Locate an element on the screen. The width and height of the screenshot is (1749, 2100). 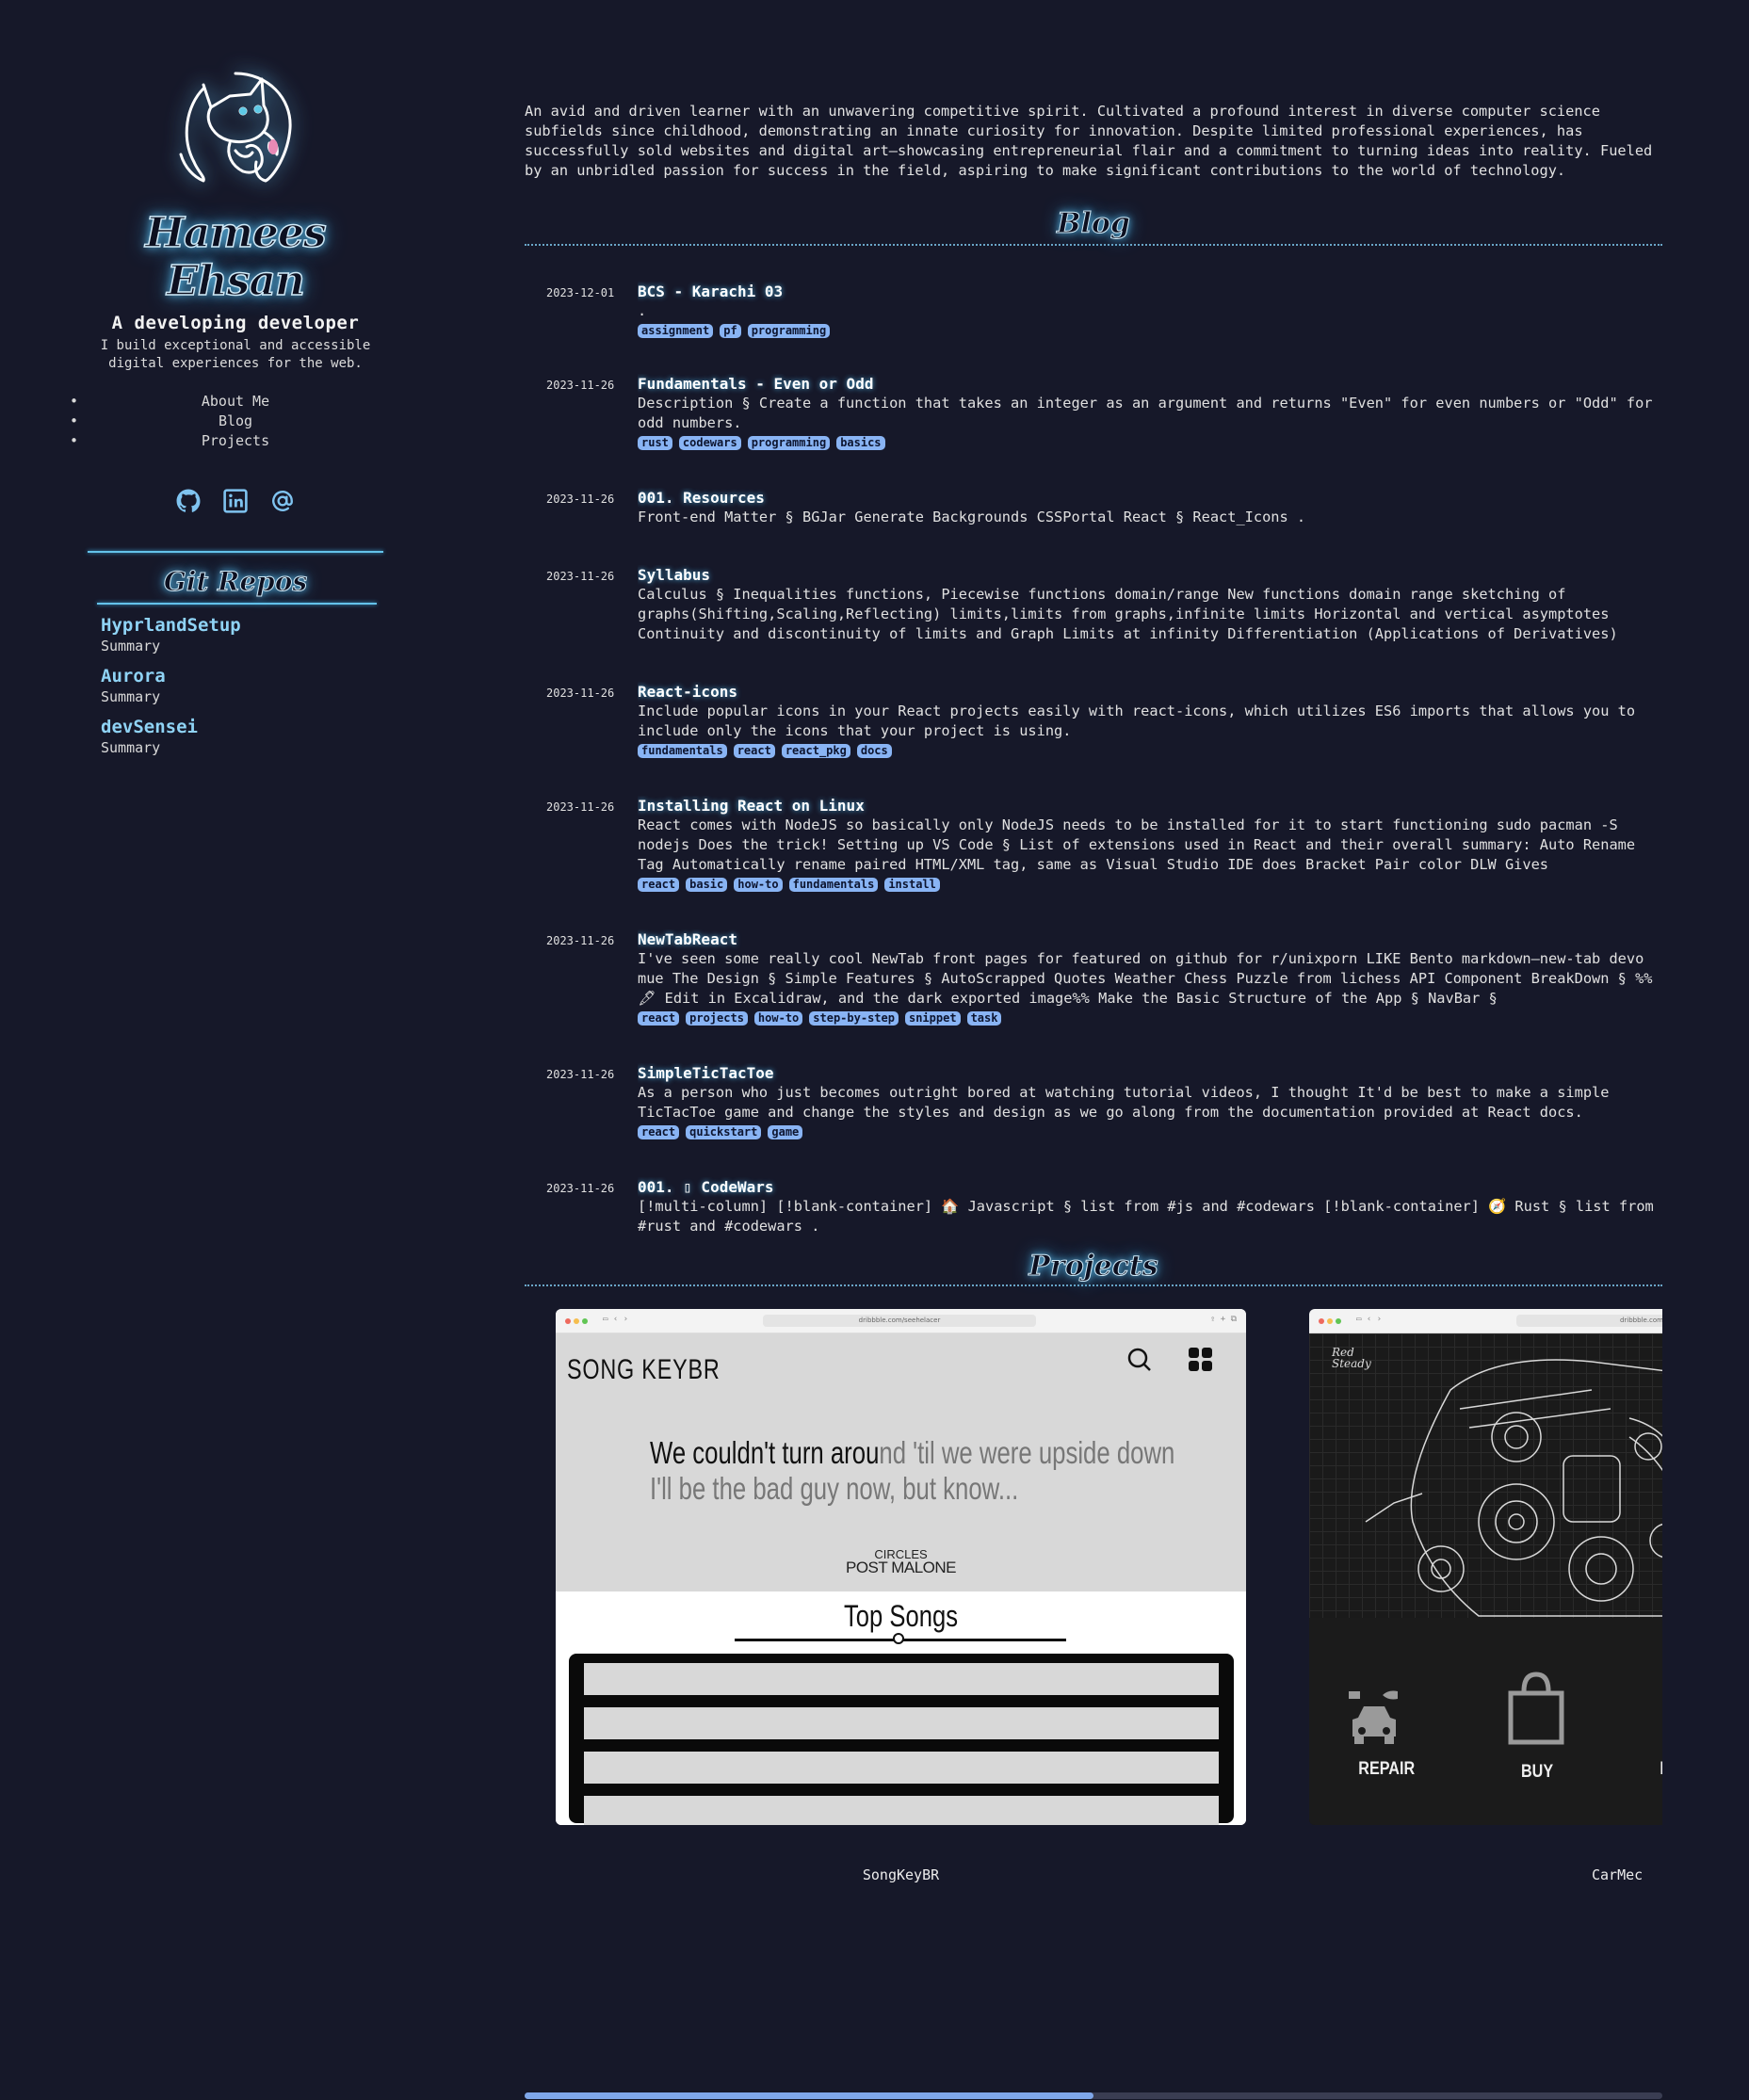
nav-item-label: Projects is located at coordinates (235, 441).